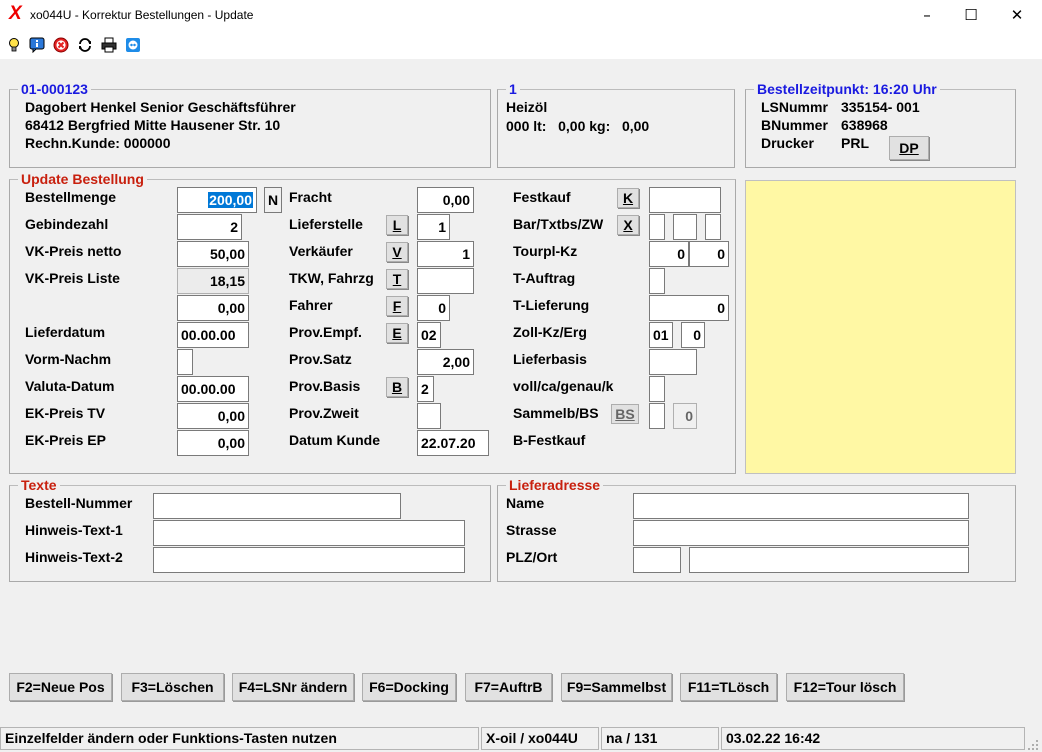  What do you see at coordinates (713, 227) in the screenshot?
I see `zw-input` at bounding box center [713, 227].